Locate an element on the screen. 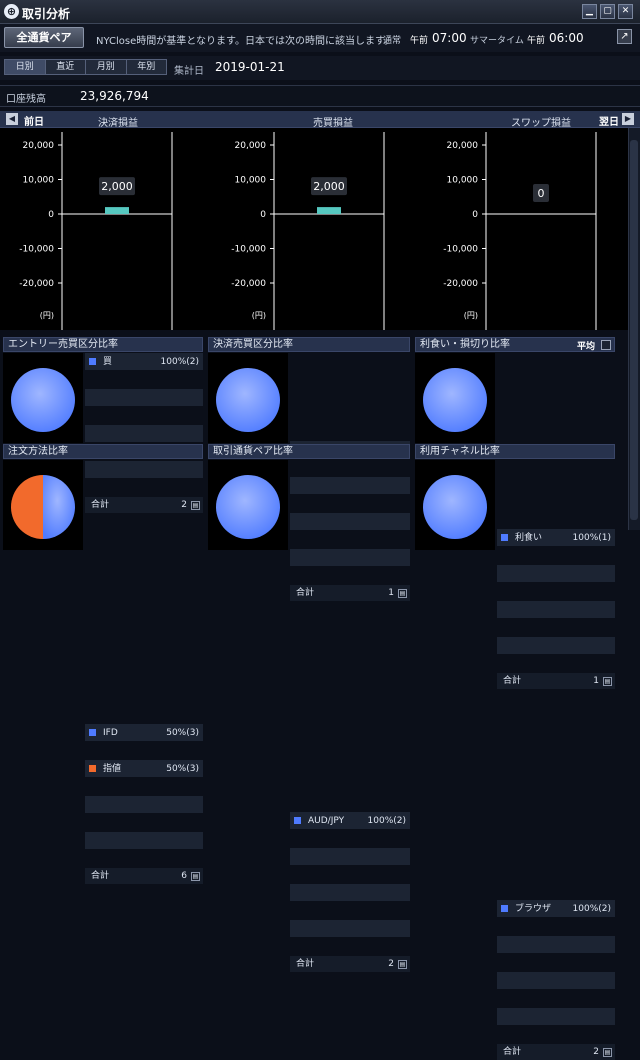 The width and height of the screenshot is (640, 1060). legend-name: AUD/JPY is located at coordinates (326, 821).